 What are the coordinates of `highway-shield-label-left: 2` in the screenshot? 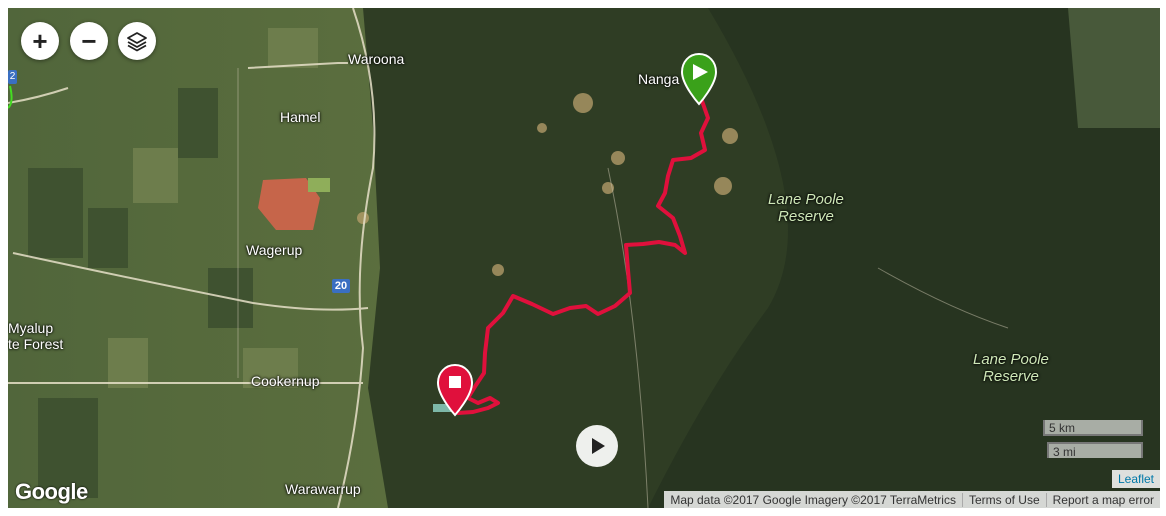 It's located at (12, 76).